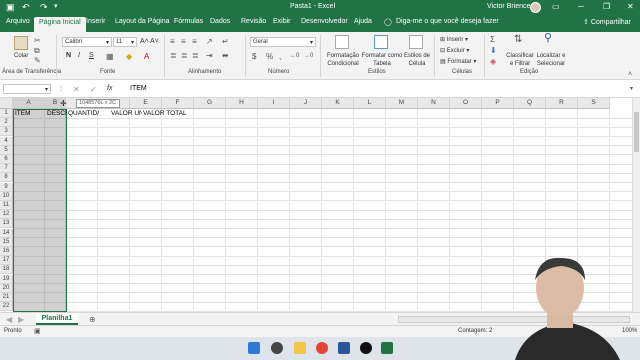  Describe the element at coordinates (178, 103) in the screenshot. I see `column-header-f: F` at that location.